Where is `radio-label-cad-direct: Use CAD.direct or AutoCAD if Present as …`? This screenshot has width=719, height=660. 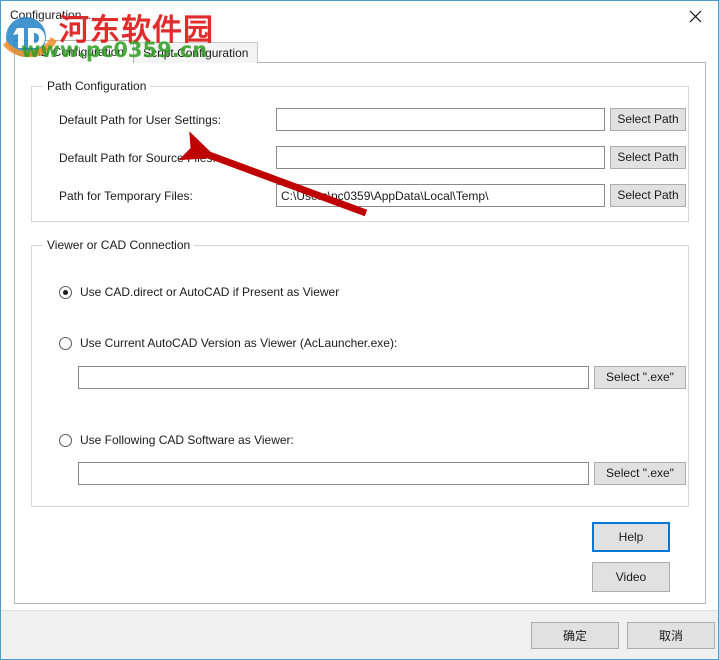 radio-label-cad-direct: Use CAD.direct or AutoCAD if Present as … is located at coordinates (210, 292).